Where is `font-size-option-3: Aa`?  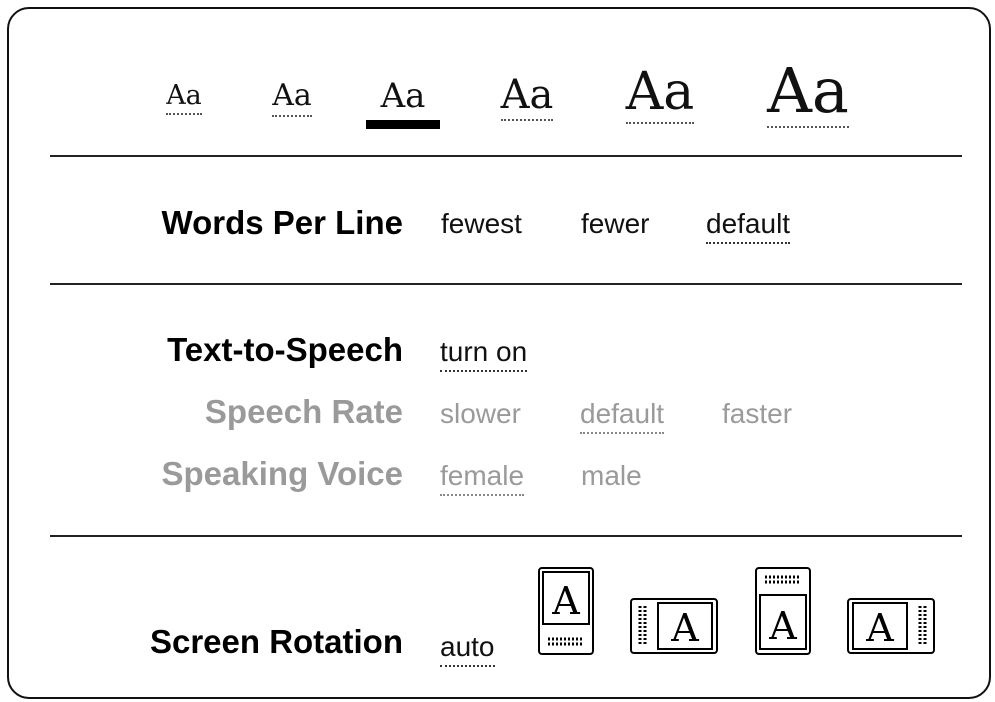 font-size-option-3: Aa is located at coordinates (403, 102).